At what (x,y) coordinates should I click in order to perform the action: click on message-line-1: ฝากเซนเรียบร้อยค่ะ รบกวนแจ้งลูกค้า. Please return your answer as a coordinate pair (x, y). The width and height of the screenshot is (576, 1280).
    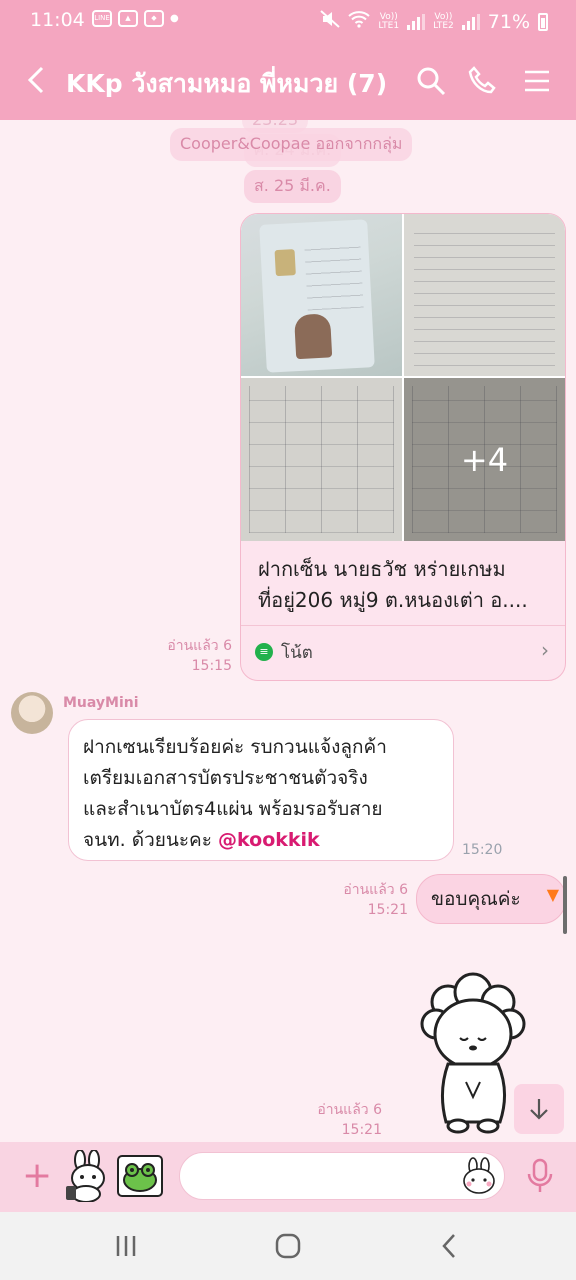
    Looking at the image, I should click on (235, 747).